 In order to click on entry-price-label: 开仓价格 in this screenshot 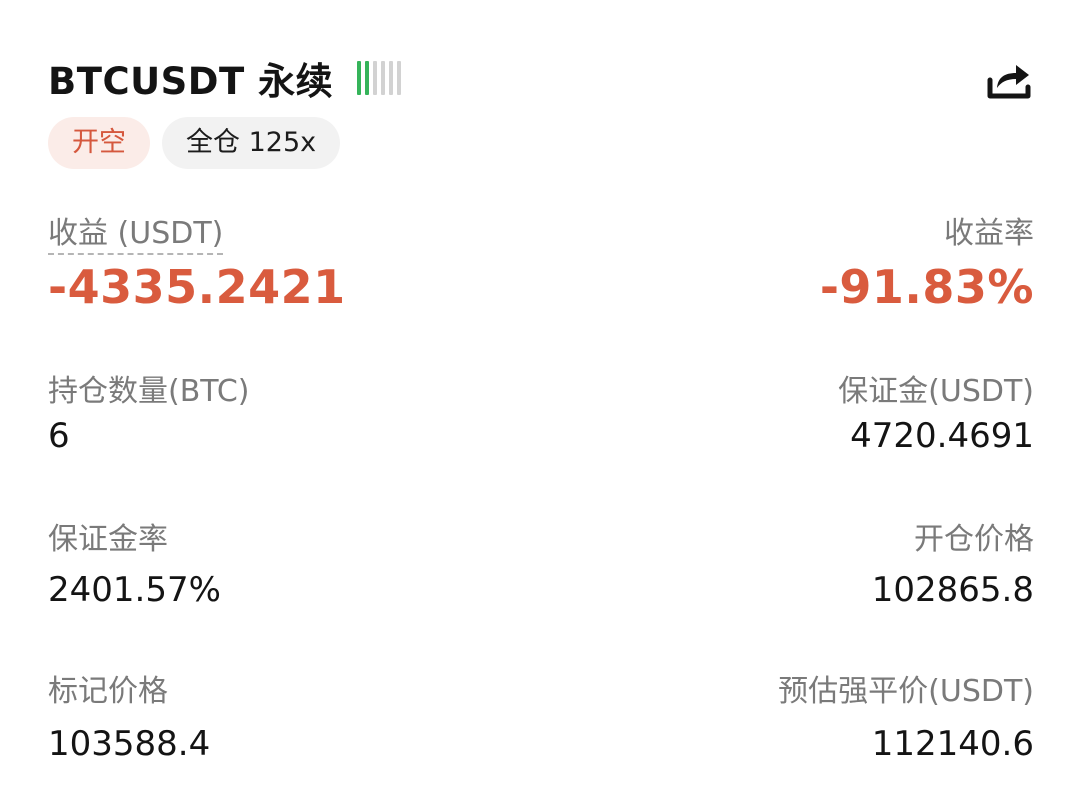, I will do `click(974, 539)`.